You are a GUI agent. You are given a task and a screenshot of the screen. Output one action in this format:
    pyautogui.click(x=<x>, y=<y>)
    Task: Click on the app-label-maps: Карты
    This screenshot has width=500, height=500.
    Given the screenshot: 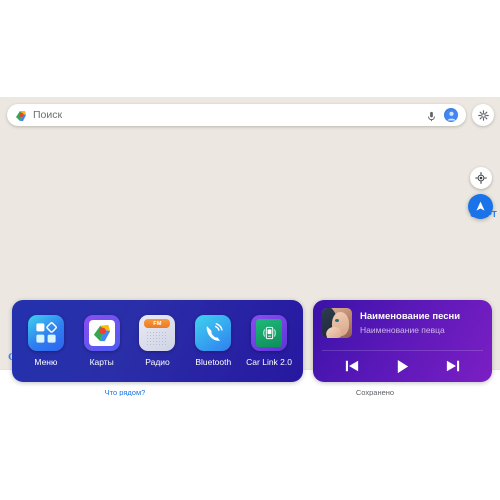 What is the action you would take?
    pyautogui.click(x=101, y=362)
    